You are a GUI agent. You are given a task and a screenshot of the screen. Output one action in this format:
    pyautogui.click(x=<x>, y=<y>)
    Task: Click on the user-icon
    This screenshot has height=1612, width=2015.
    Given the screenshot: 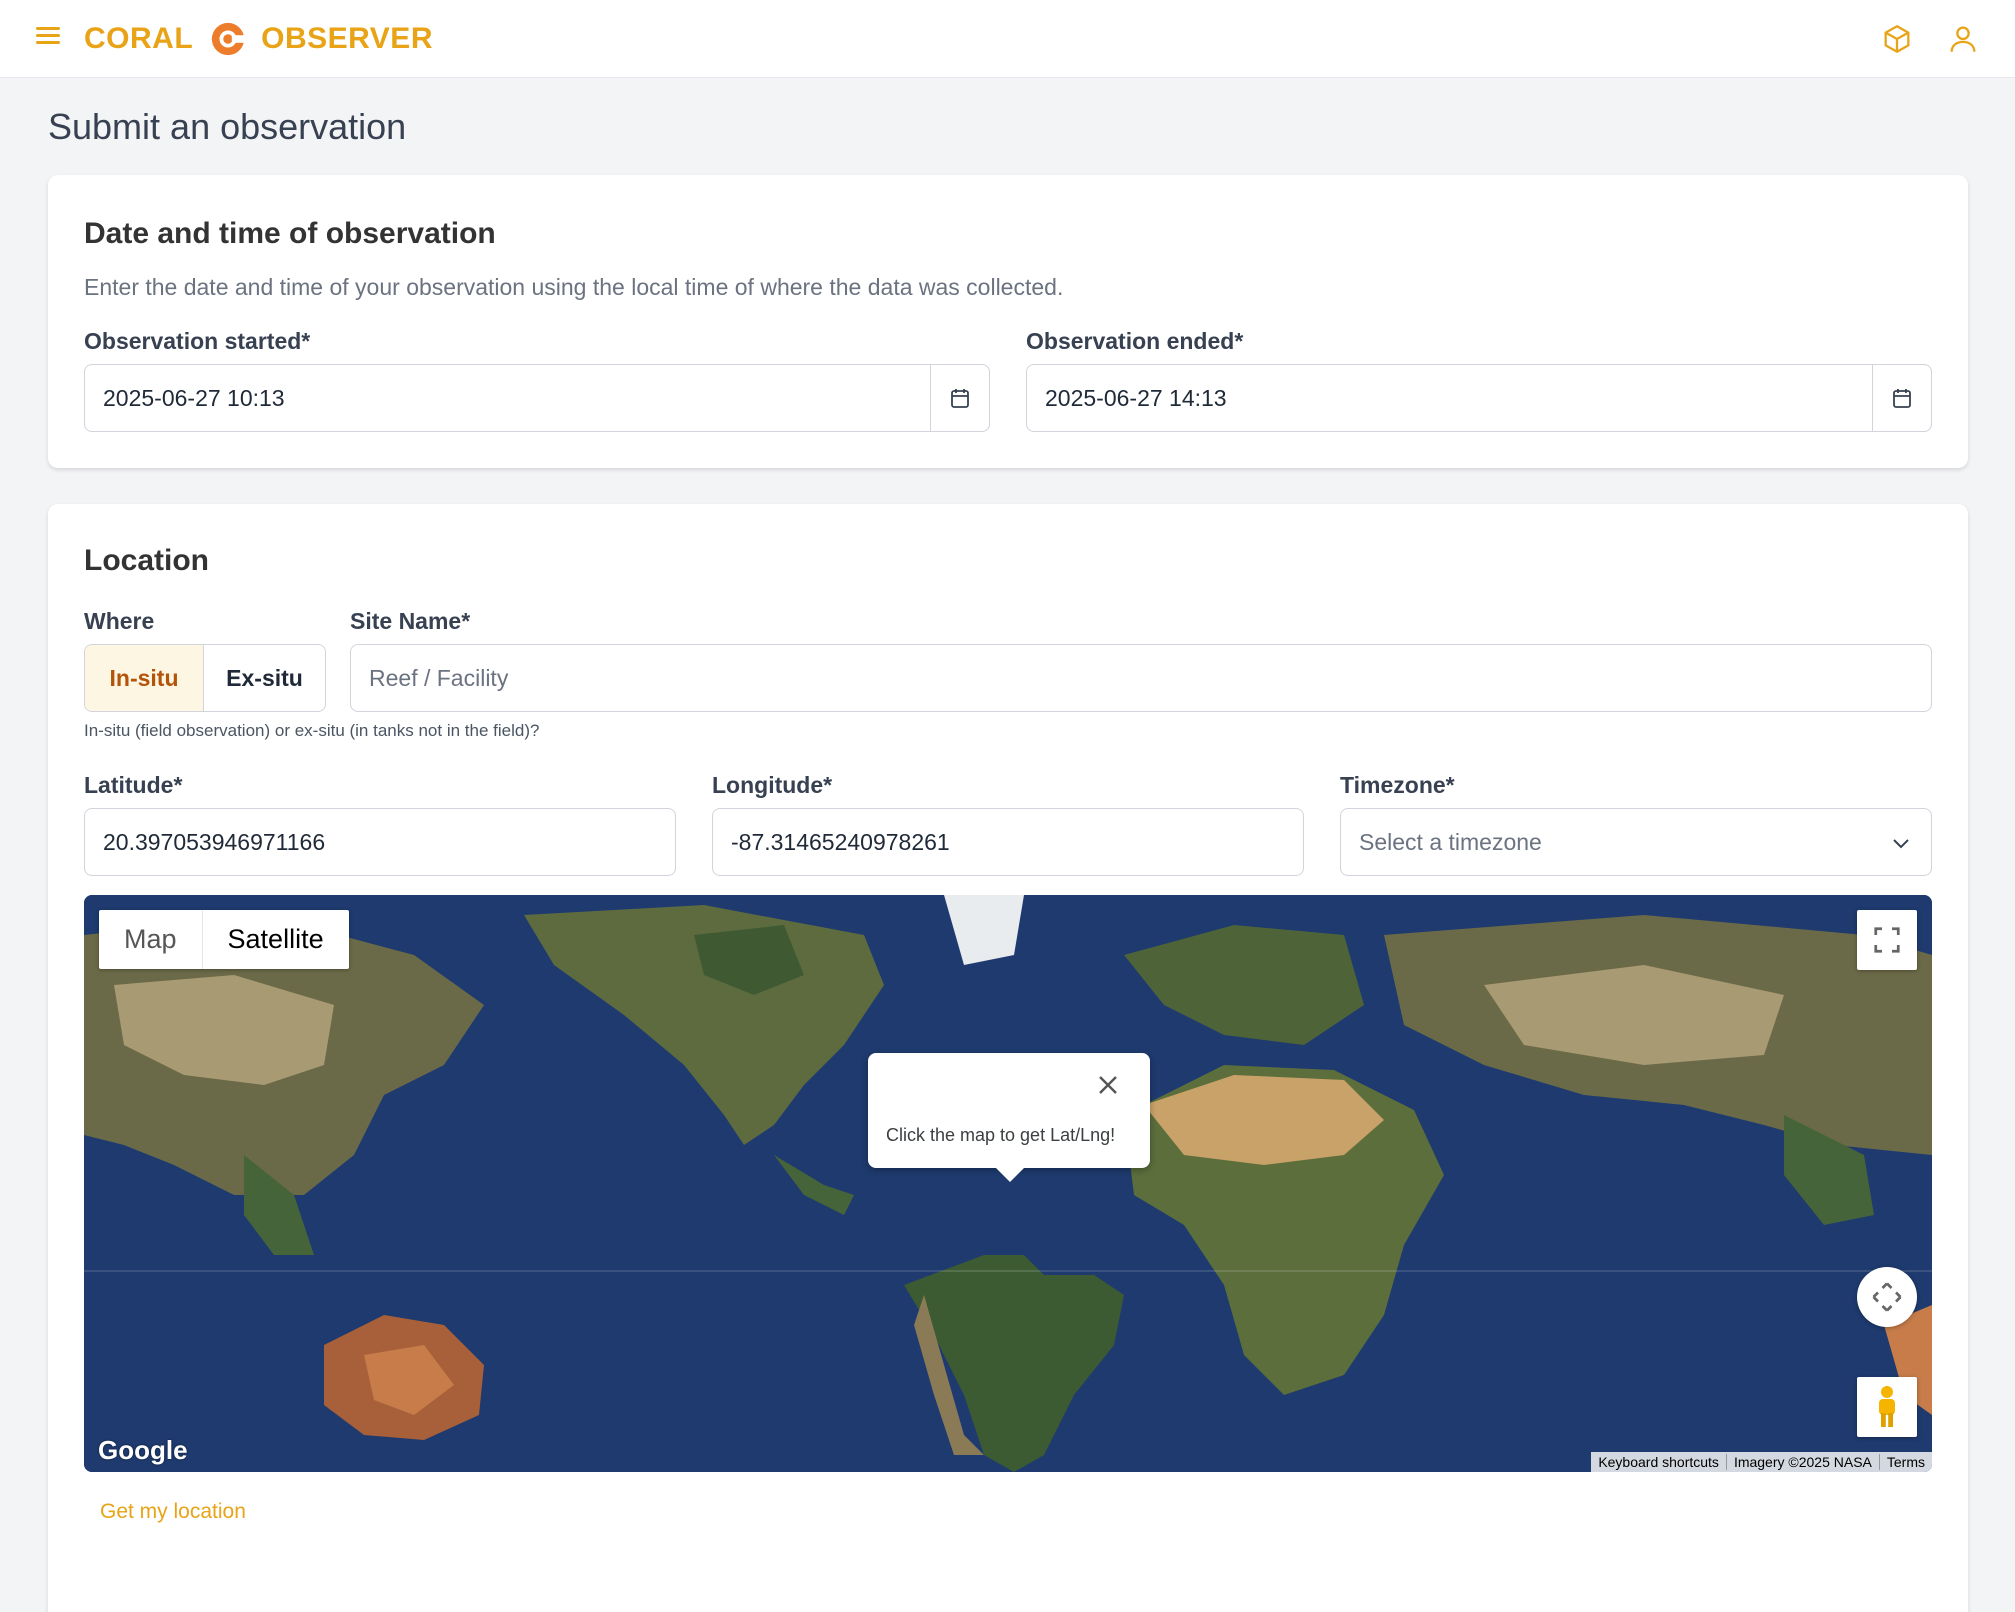 What is the action you would take?
    pyautogui.click(x=1963, y=39)
    